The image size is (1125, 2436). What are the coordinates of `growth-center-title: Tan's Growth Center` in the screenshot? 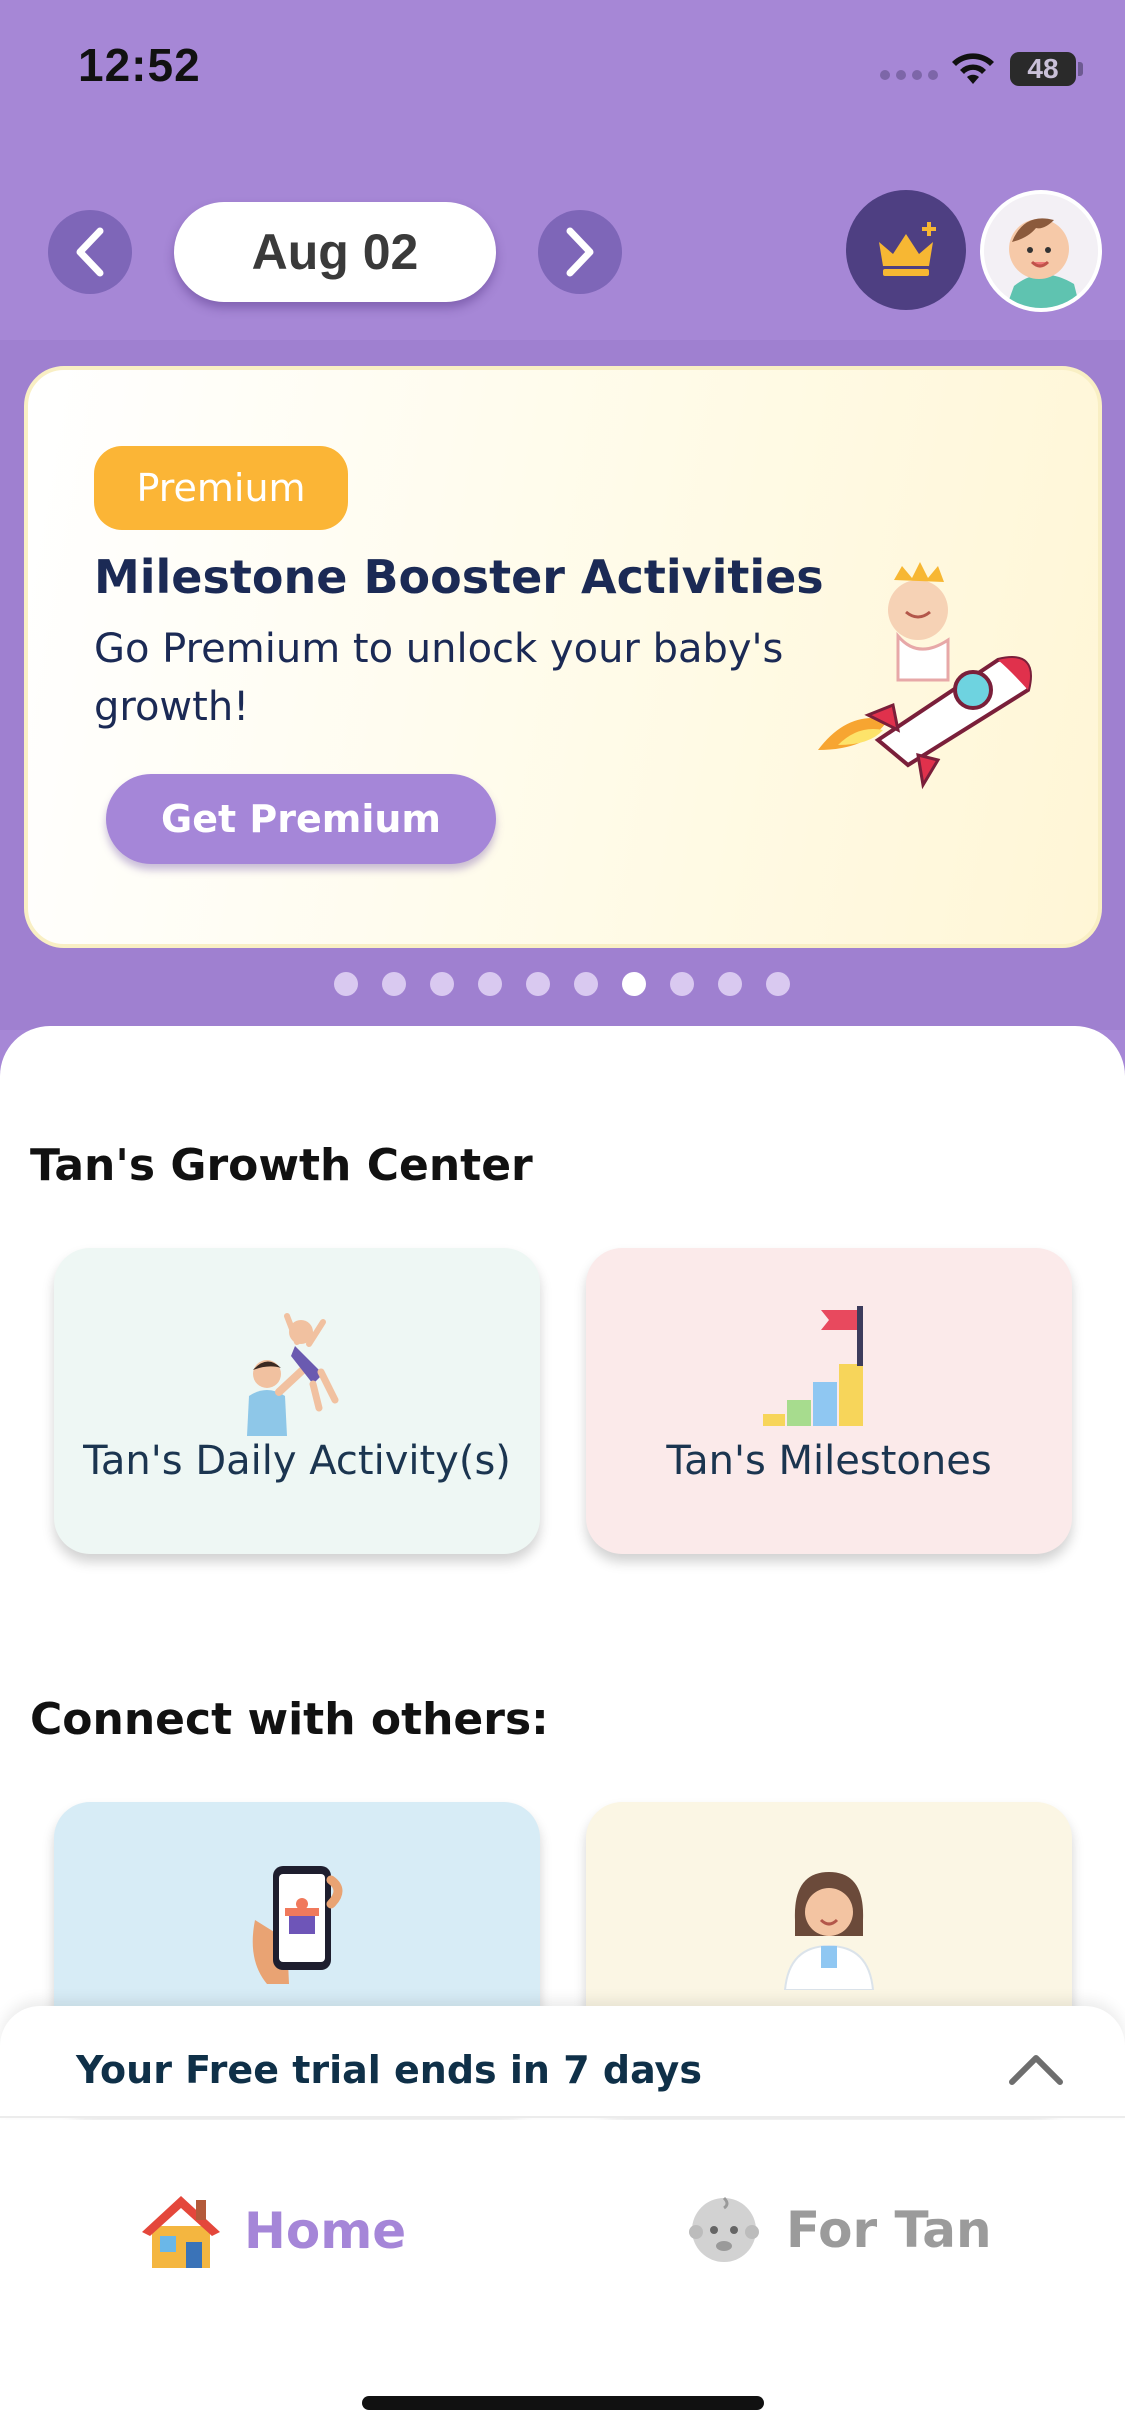 It's located at (281, 1165).